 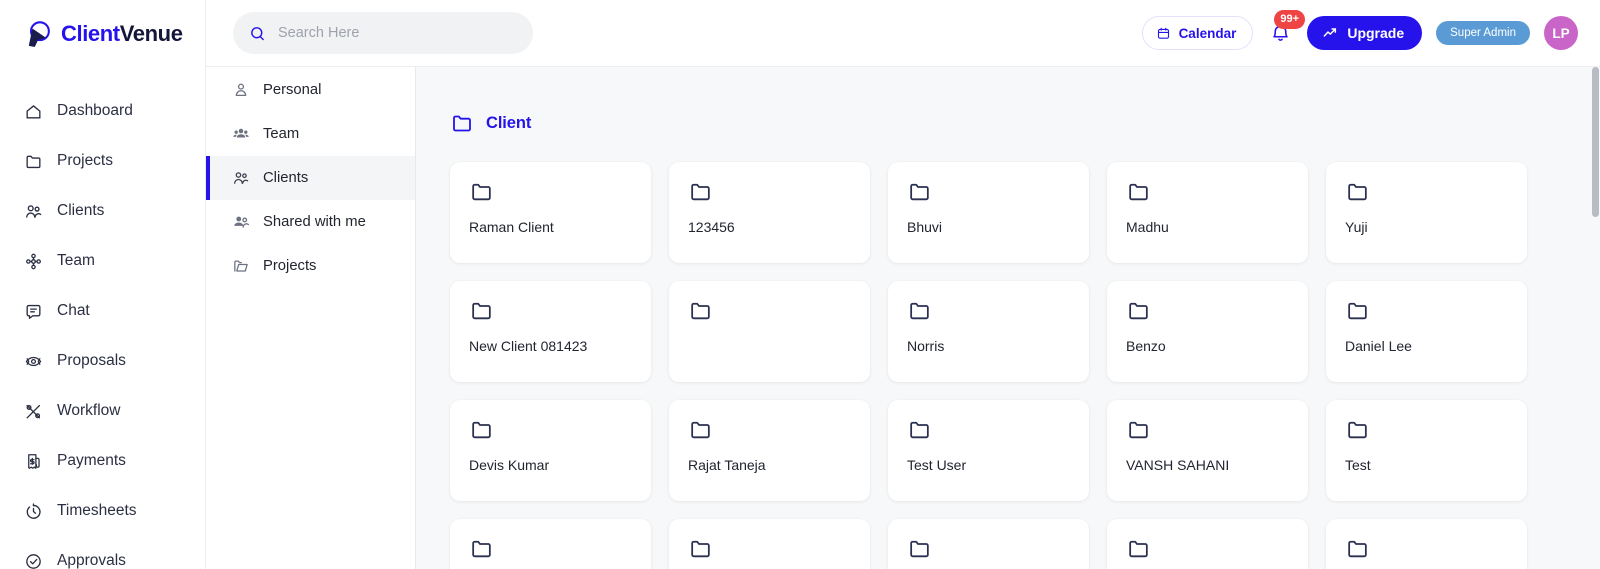 I want to click on role-badge: Super Admin, so click(x=1483, y=33).